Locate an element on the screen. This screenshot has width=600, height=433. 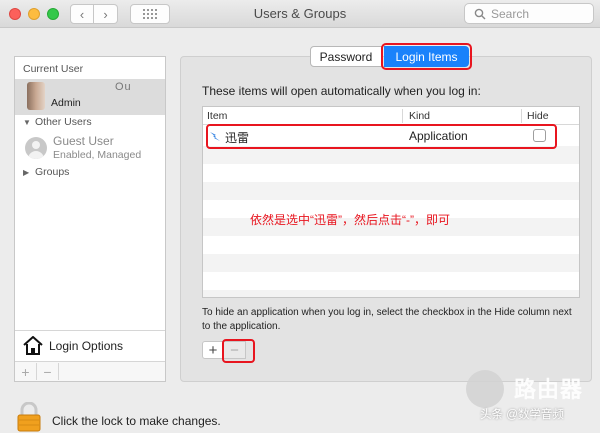
disclosure-closed-icon: ▶ is located at coordinates (26, 172).